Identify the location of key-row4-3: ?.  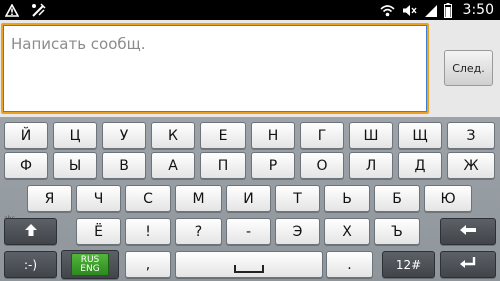
(198, 231).